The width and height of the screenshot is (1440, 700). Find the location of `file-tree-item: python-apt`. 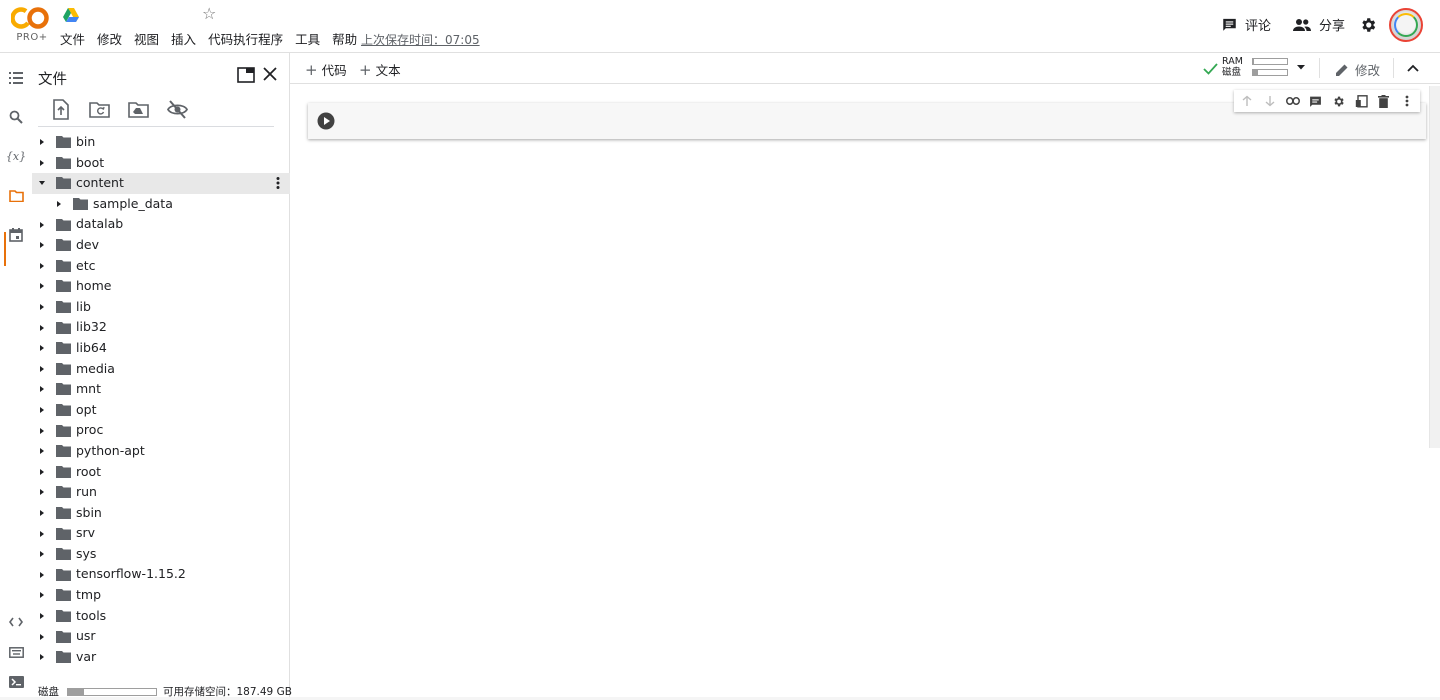

file-tree-item: python-apt is located at coordinates (161, 451).